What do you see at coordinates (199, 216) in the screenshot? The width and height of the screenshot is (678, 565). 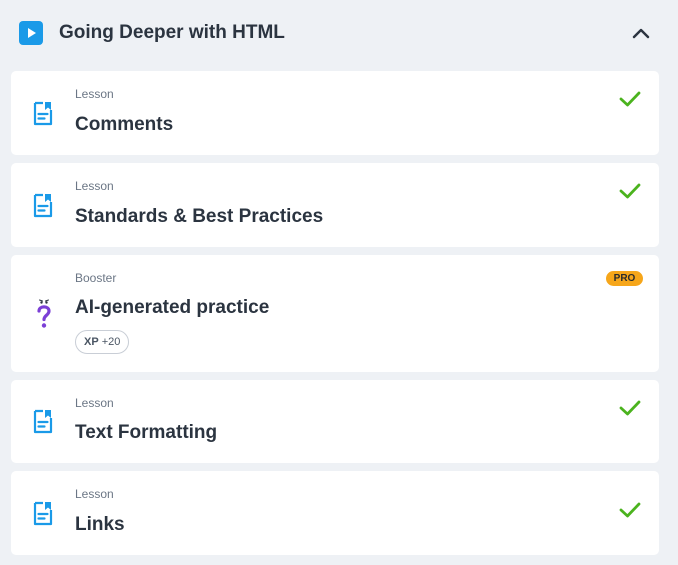 I see `item-title: Standards & Best Practices` at bounding box center [199, 216].